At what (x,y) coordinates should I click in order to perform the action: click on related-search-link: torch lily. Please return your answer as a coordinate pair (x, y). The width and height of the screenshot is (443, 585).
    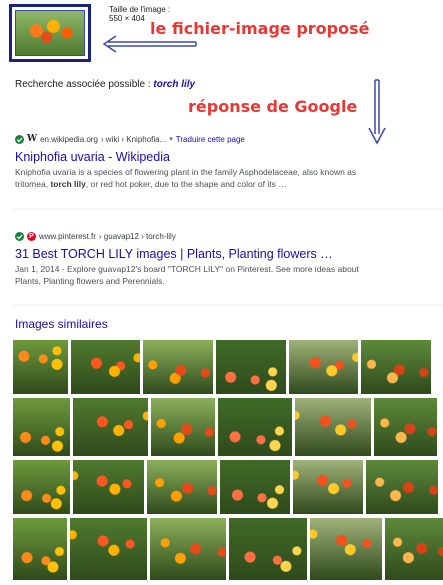
    Looking at the image, I should click on (174, 84).